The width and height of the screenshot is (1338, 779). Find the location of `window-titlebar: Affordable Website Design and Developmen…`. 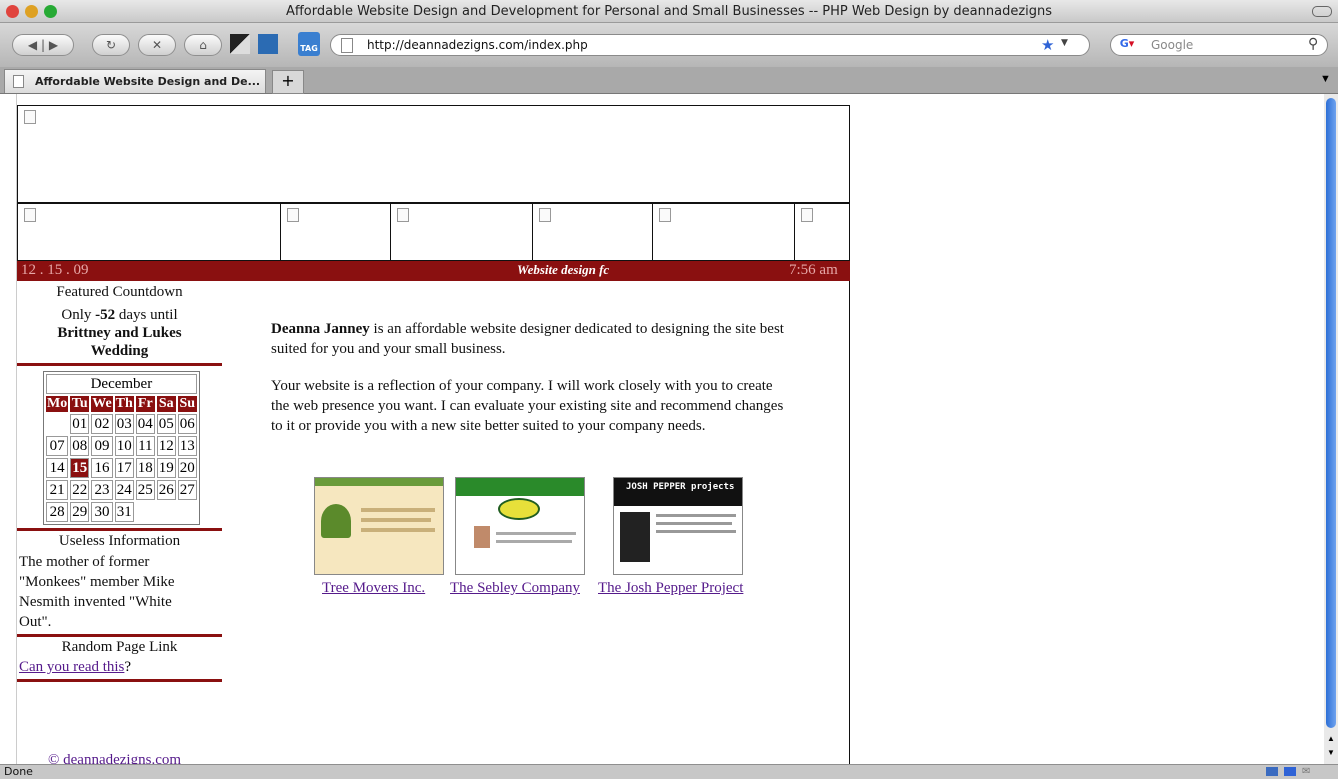

window-titlebar: Affordable Website Design and Developmen… is located at coordinates (669, 11).